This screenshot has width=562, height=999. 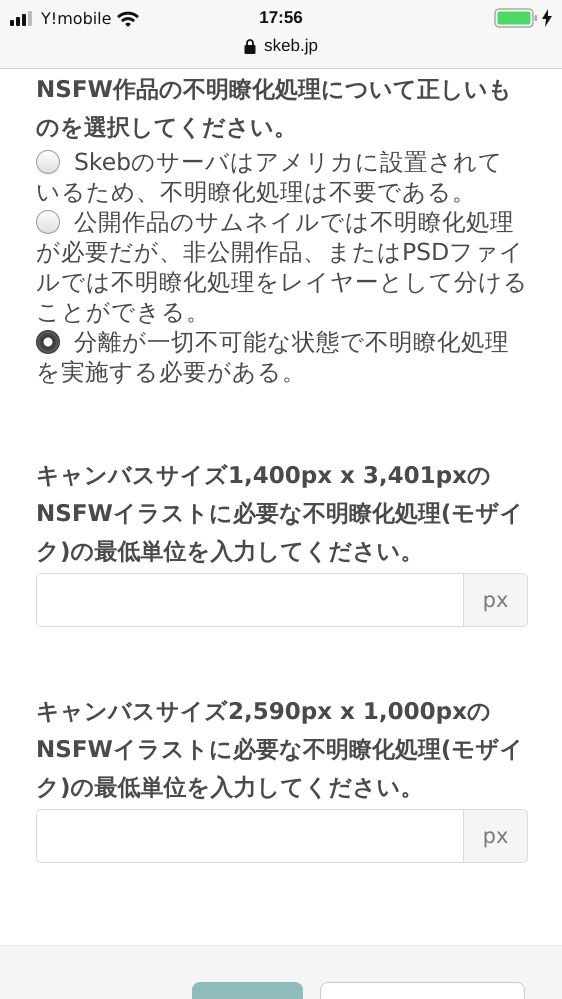 What do you see at coordinates (282, 177) in the screenshot?
I see `radio-option: Skebのサーバはアメリカに設置されているため、不明瞭化処理は不要である。` at bounding box center [282, 177].